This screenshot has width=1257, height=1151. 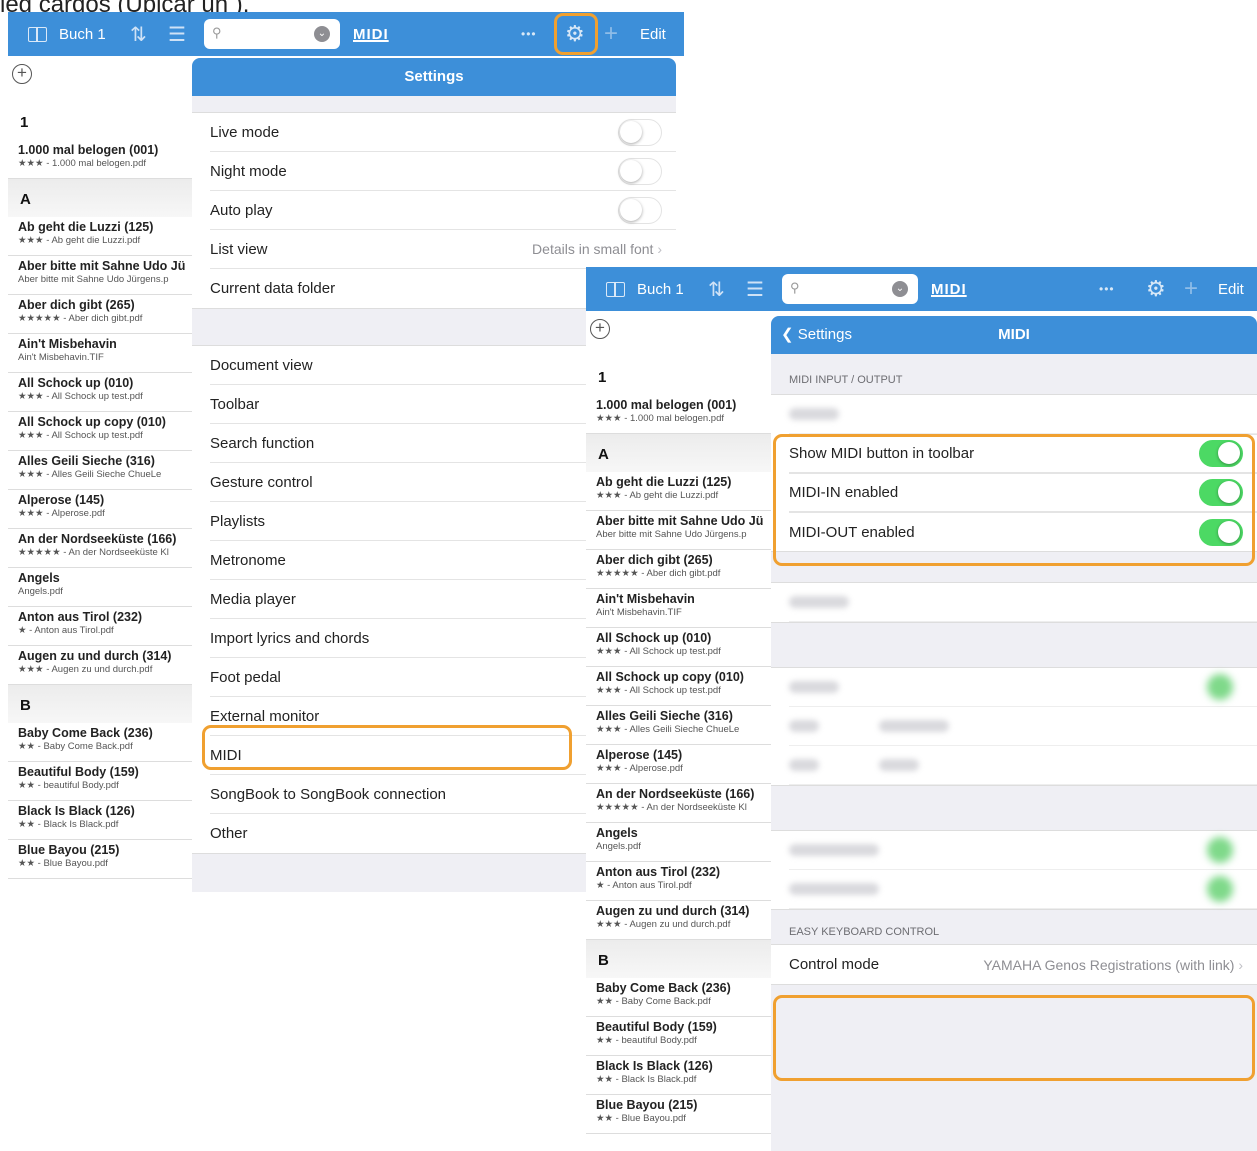 What do you see at coordinates (1023, 453) in the screenshot?
I see `midi-toggle-row: Show MIDI button in toolbar` at bounding box center [1023, 453].